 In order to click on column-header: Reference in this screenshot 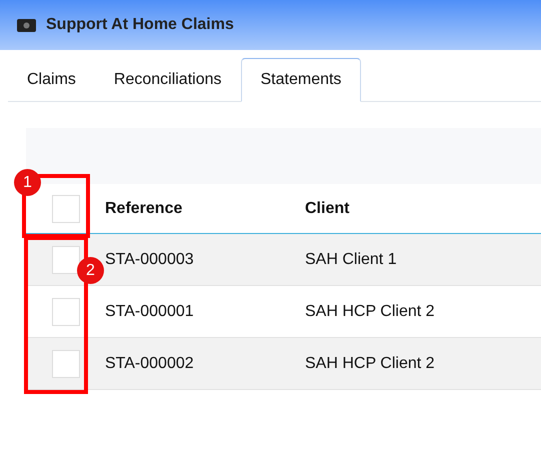, I will do `click(144, 208)`.